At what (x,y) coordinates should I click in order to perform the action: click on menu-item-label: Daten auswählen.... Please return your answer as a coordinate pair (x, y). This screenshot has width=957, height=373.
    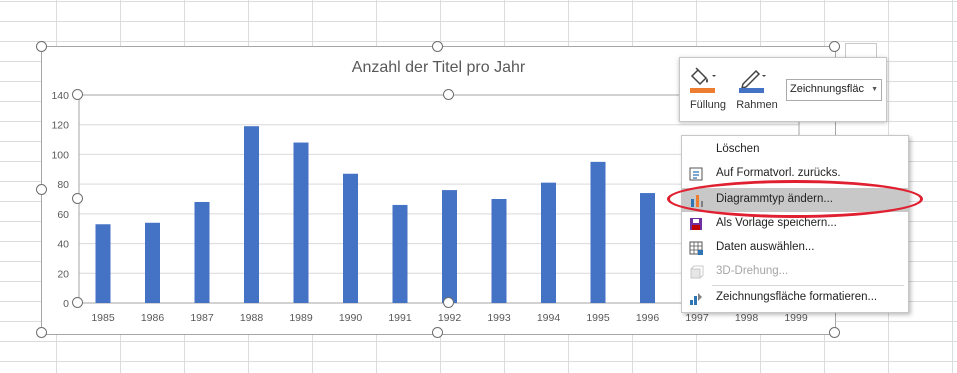
    Looking at the image, I should click on (765, 247).